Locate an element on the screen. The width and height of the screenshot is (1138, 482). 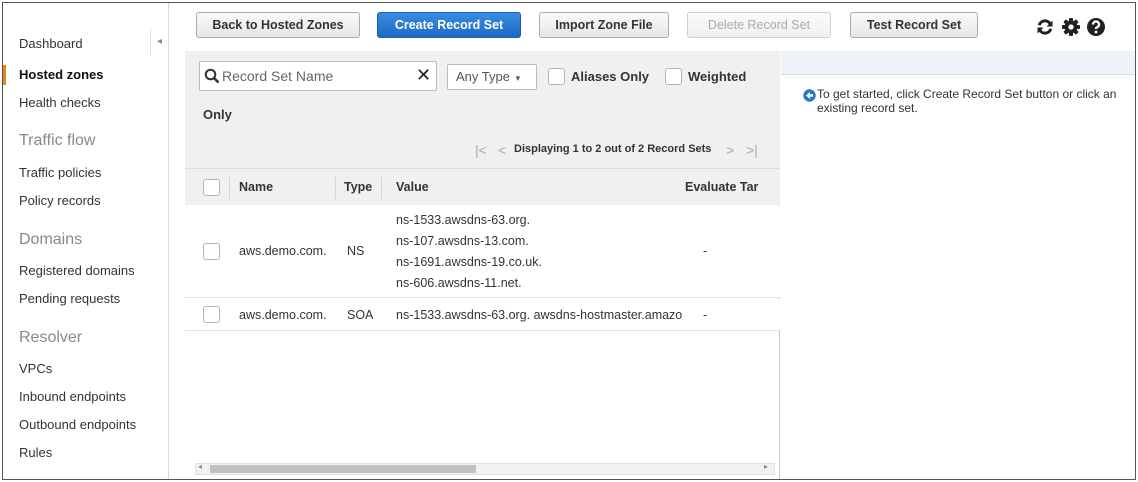
arrow-circle-left-icon is located at coordinates (809, 95).